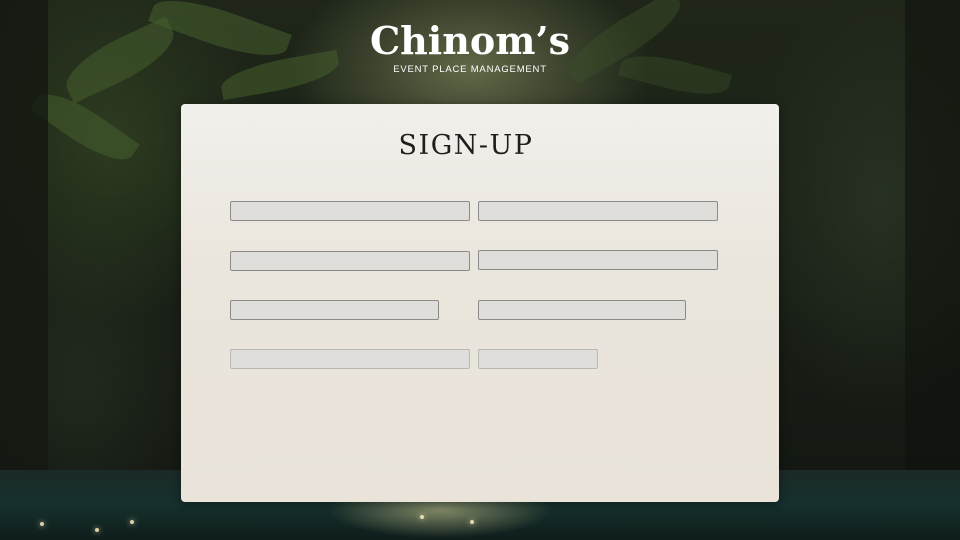  I want to click on signup-title: SIGN-UP, so click(466, 145).